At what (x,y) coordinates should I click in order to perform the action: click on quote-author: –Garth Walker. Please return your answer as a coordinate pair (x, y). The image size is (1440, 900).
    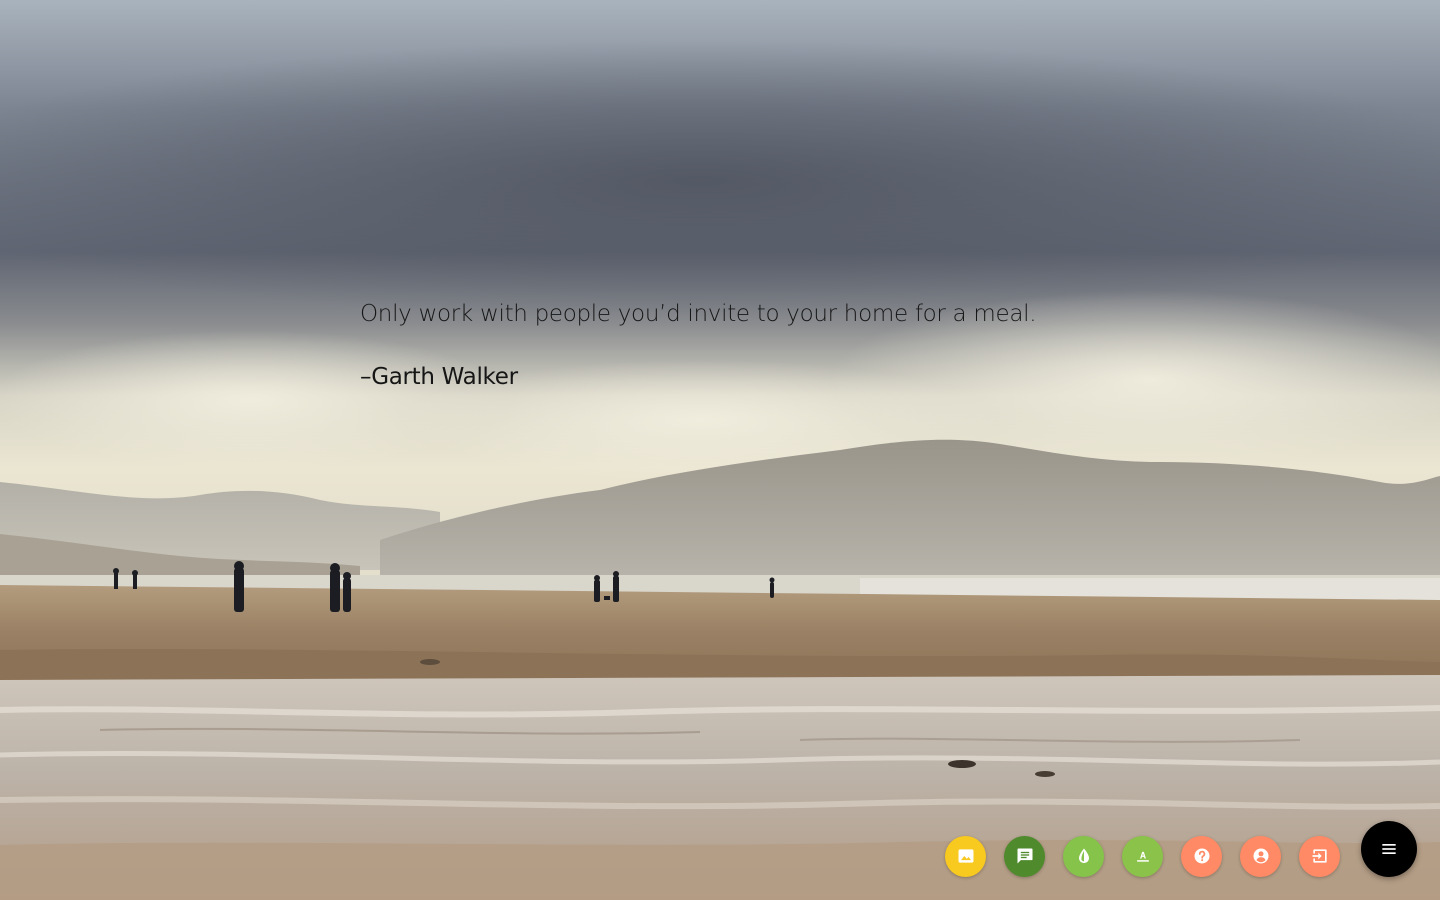
    Looking at the image, I should click on (439, 377).